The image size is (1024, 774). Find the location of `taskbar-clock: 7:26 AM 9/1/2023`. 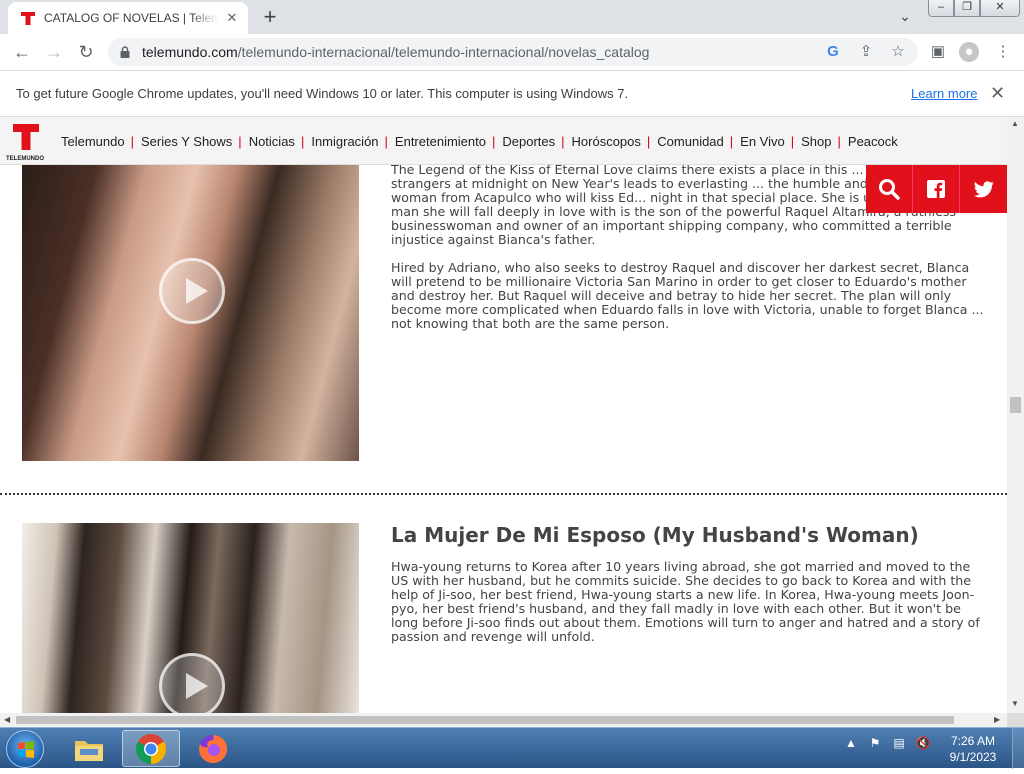

taskbar-clock: 7:26 AM 9/1/2023 is located at coordinates (973, 749).